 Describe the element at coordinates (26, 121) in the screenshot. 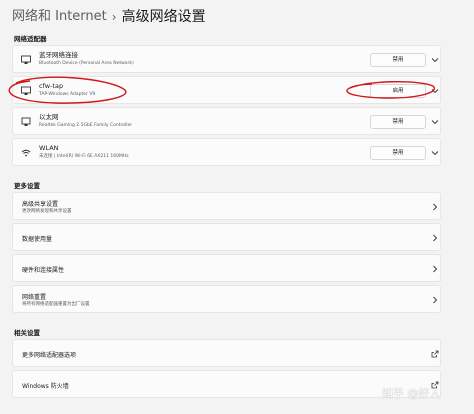

I see `ethernet-icon` at that location.